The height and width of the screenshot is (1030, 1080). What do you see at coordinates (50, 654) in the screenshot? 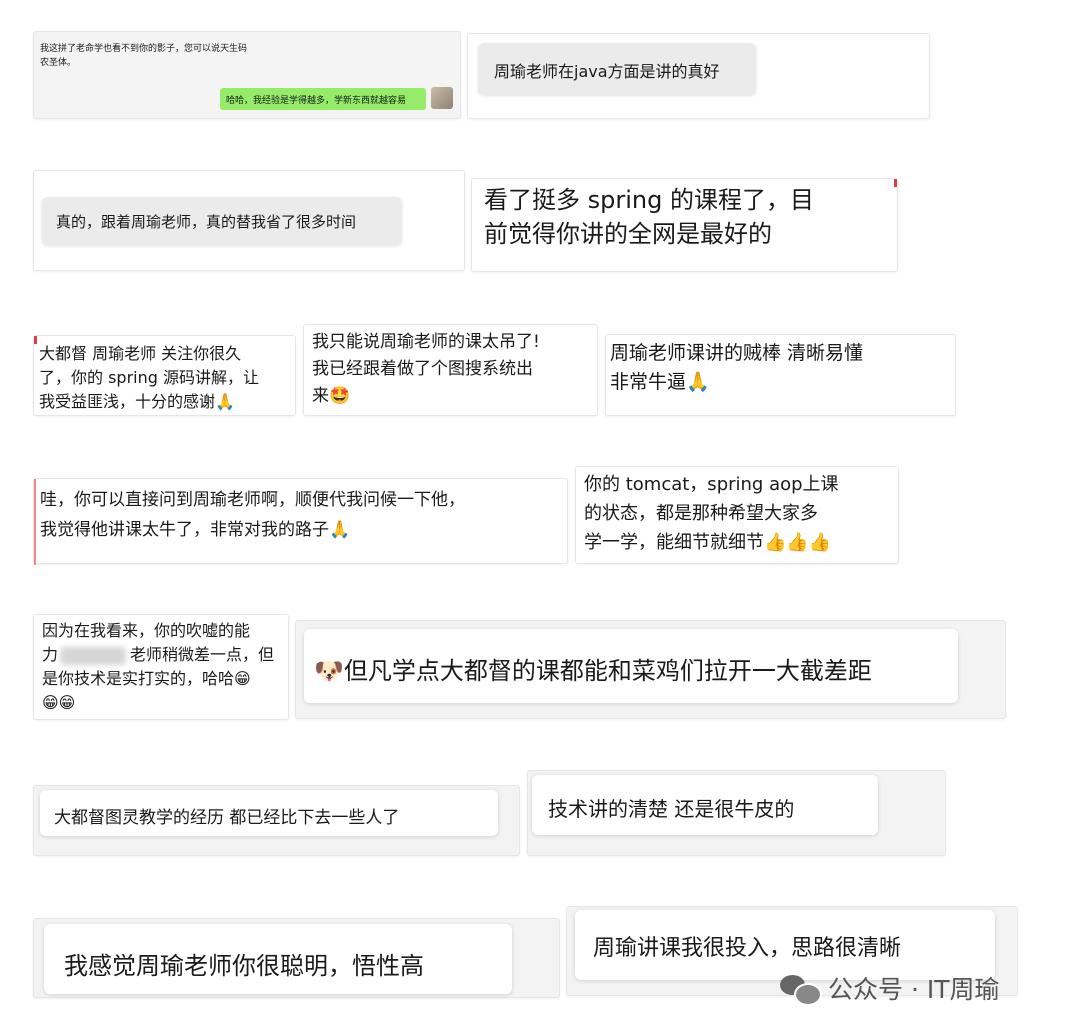
I see `comment-text: 力` at bounding box center [50, 654].